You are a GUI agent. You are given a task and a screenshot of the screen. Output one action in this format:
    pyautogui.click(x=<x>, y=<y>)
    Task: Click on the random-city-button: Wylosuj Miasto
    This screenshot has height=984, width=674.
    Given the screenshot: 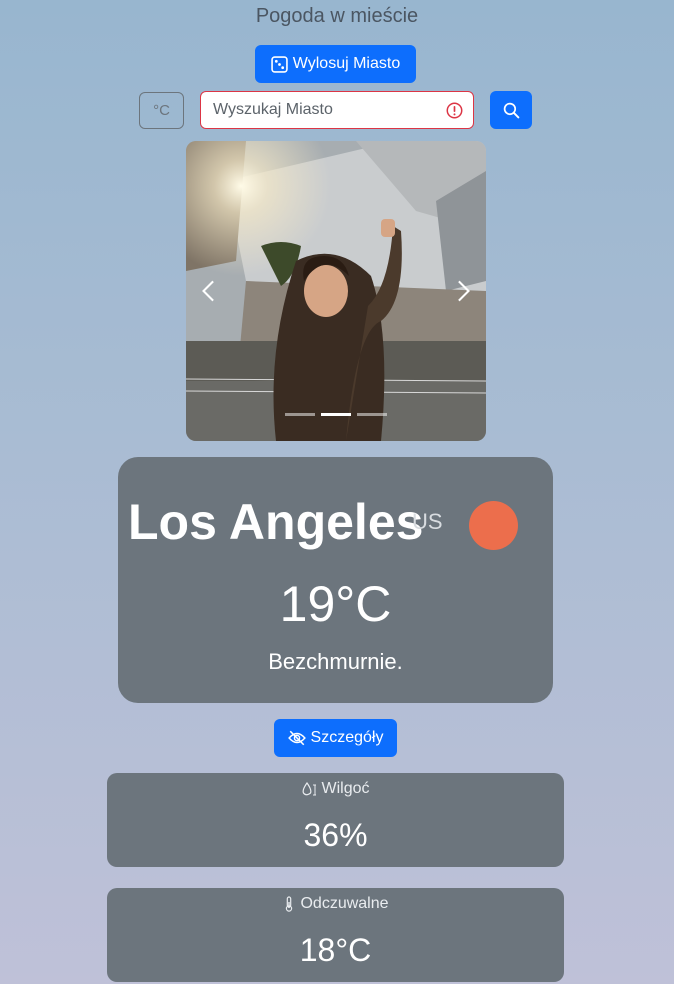 What is the action you would take?
    pyautogui.click(x=335, y=64)
    